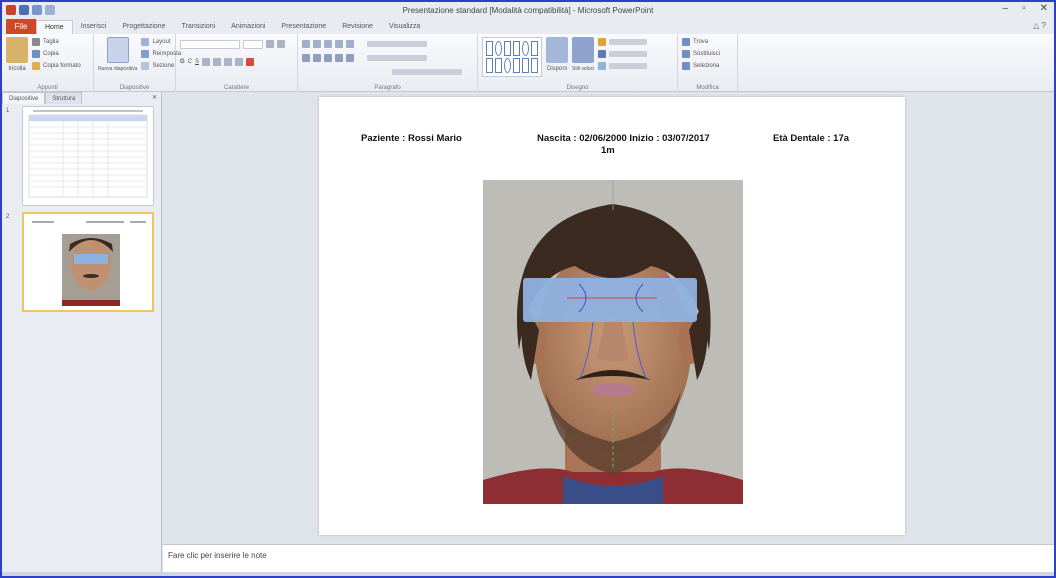 Image resolution: width=1056 pixels, height=578 pixels. Describe the element at coordinates (145, 54) in the screenshot. I see `reset-icon` at that location.